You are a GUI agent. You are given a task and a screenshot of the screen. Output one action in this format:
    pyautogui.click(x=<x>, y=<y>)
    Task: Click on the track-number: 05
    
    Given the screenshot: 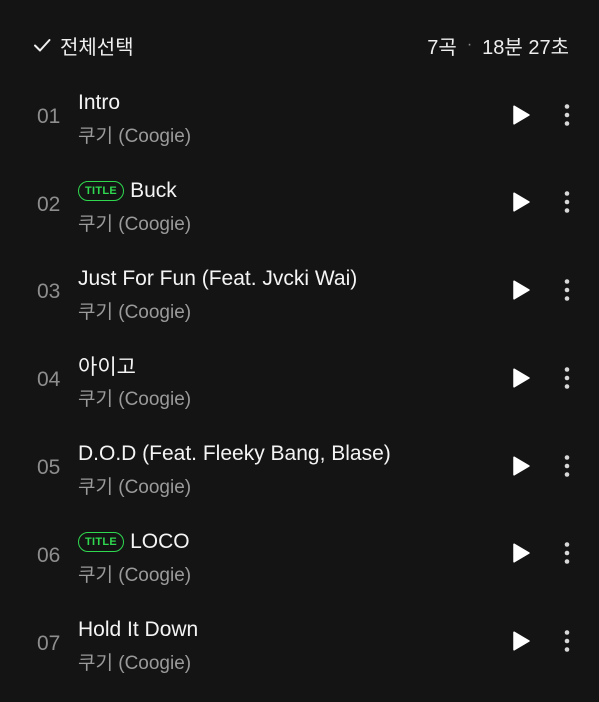 What is the action you would take?
    pyautogui.click(x=49, y=468)
    